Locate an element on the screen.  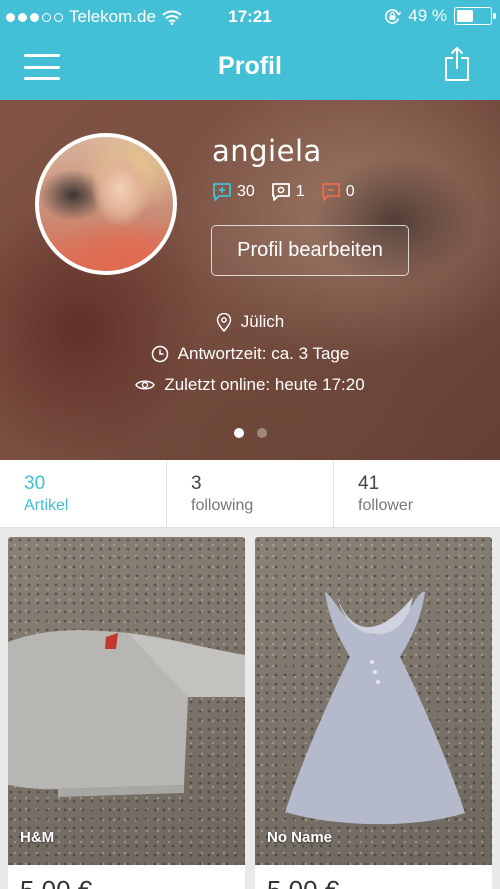
product-brand: H&M is located at coordinates (37, 837).